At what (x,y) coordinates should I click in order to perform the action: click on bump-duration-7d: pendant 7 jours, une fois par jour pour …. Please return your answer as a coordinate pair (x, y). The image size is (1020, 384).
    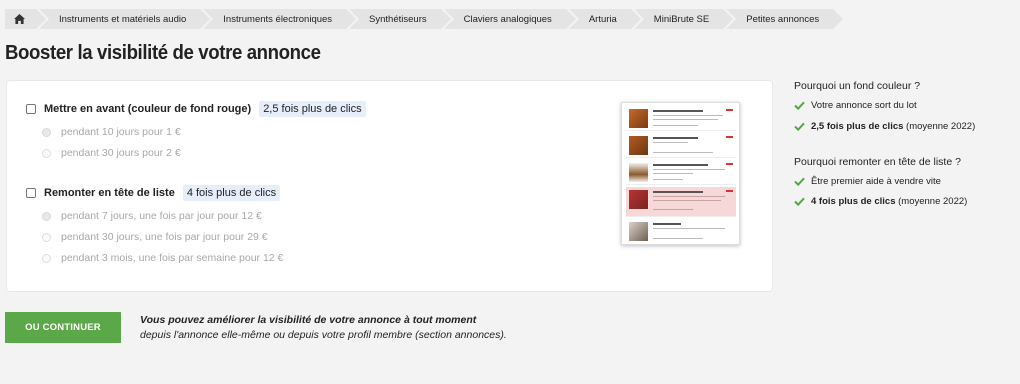
    Looking at the image, I should click on (152, 216).